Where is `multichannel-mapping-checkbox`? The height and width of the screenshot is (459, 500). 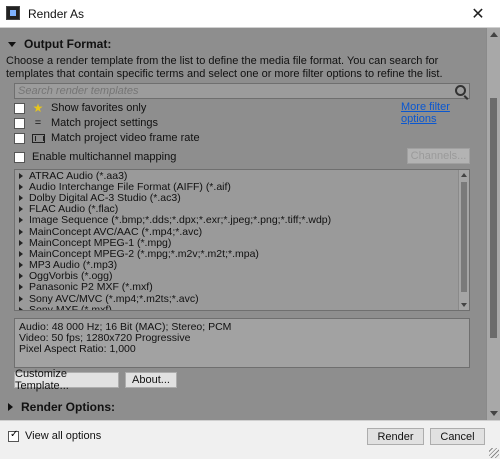 multichannel-mapping-checkbox is located at coordinates (19, 157).